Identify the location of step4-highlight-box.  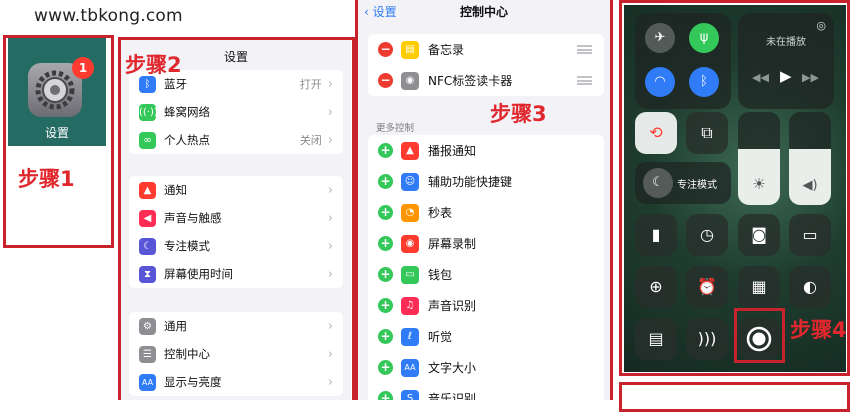
(759, 335).